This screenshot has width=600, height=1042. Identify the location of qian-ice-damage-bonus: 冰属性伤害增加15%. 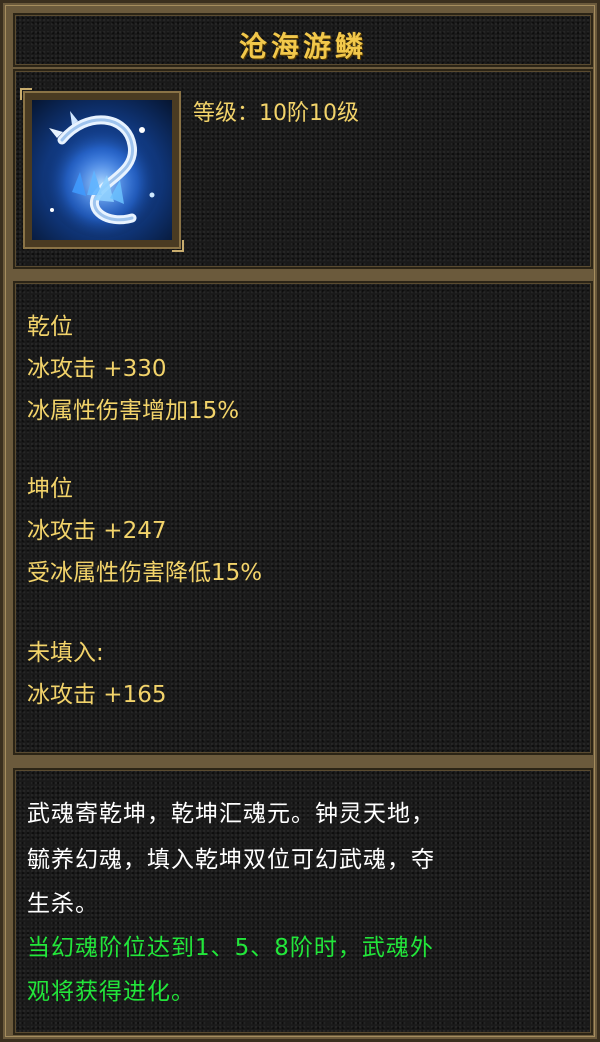
(133, 411).